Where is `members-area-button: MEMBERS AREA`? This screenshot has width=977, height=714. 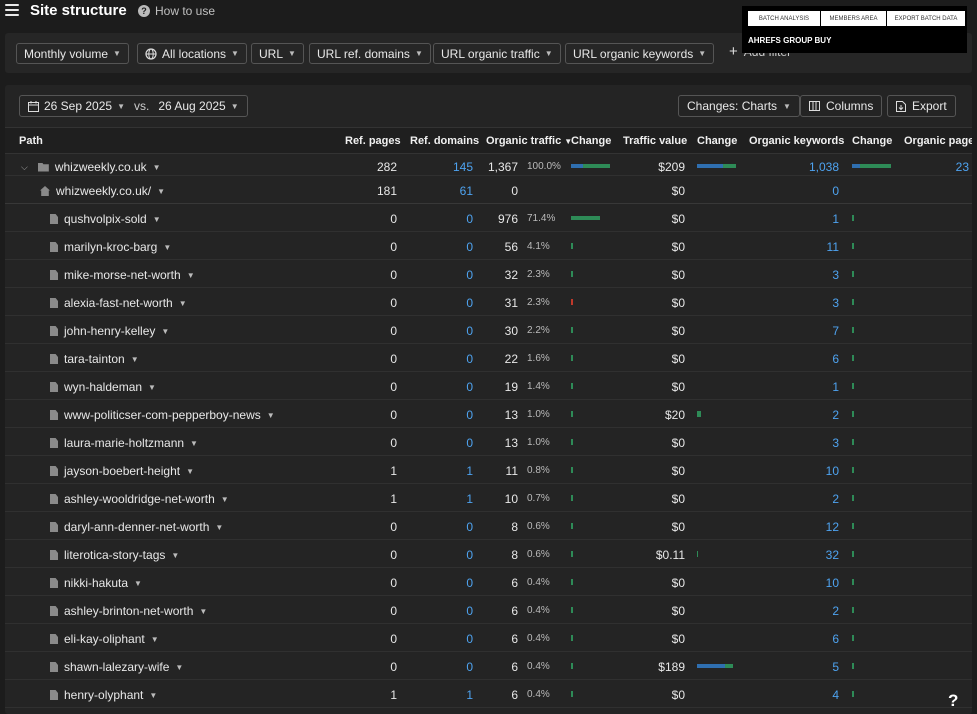
members-area-button: MEMBERS AREA is located at coordinates (853, 18).